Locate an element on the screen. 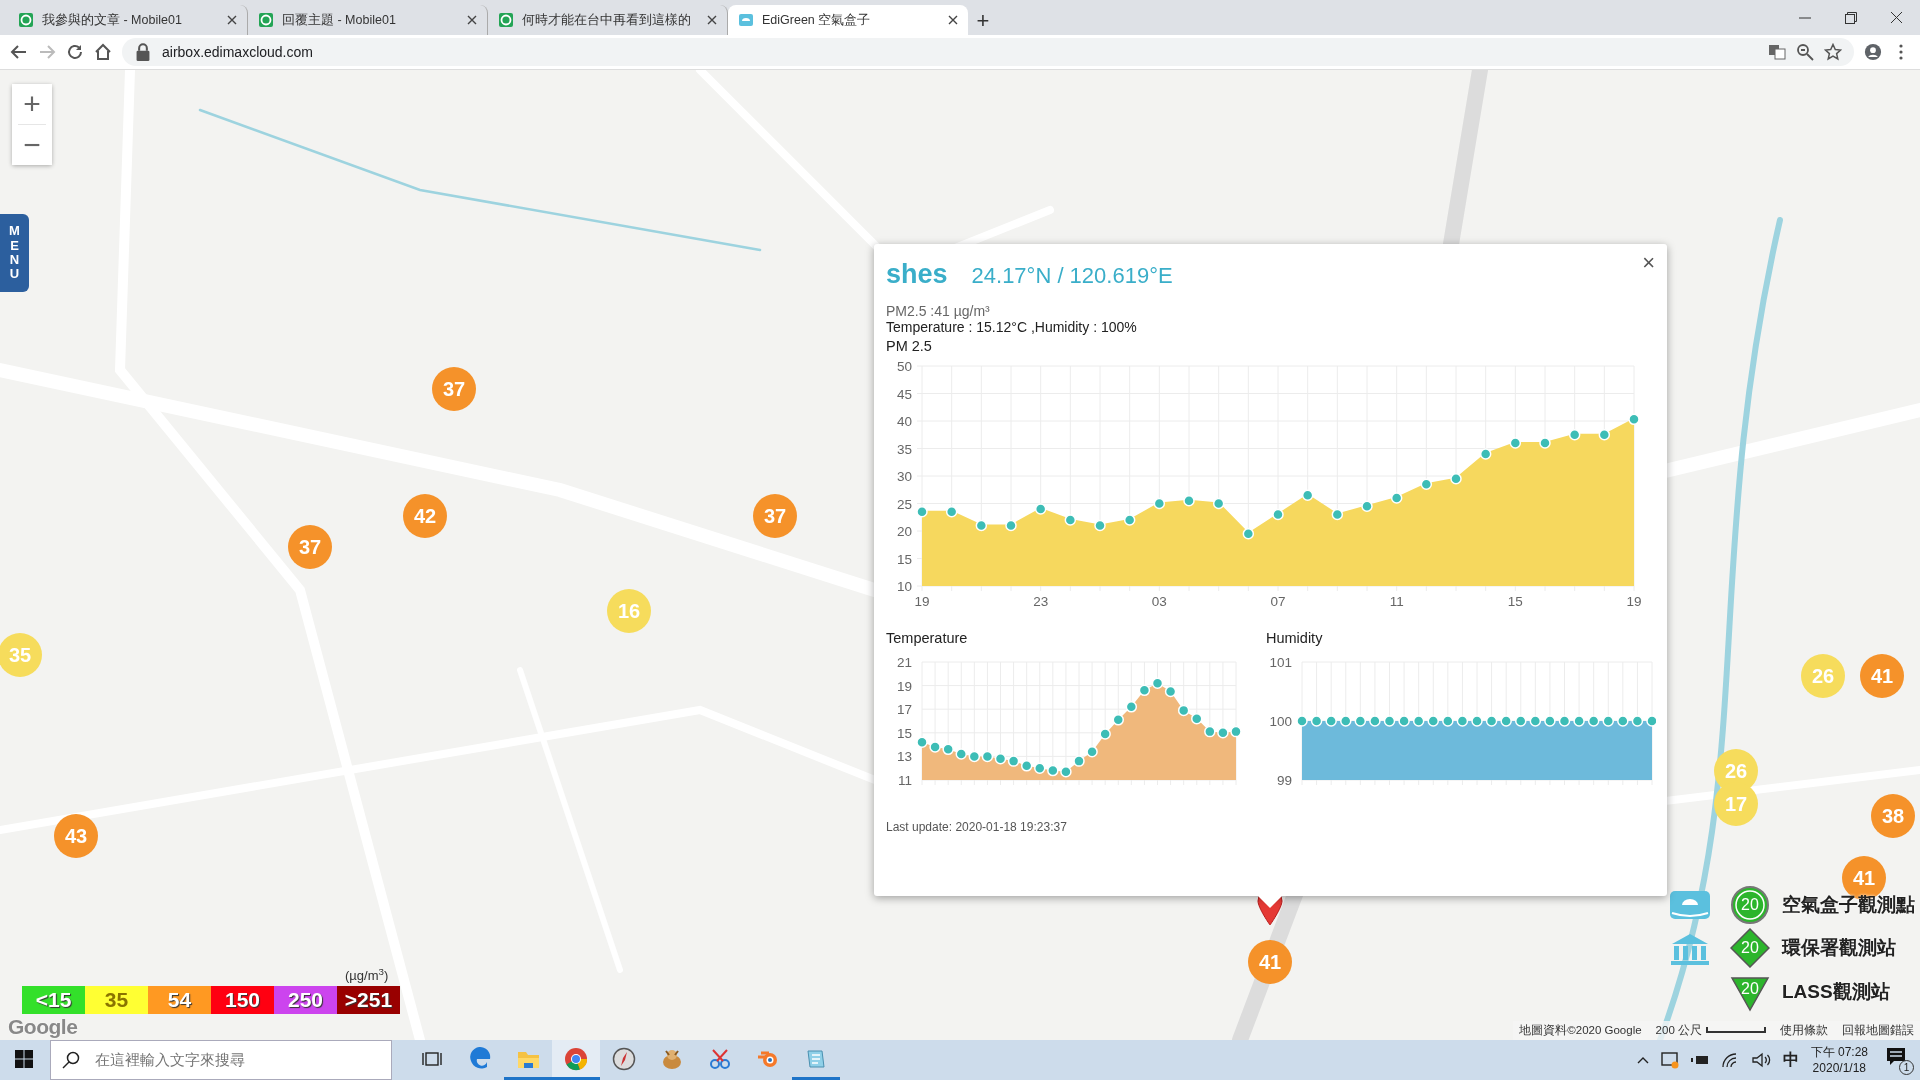  windows-logo-icon is located at coordinates (24, 1058).